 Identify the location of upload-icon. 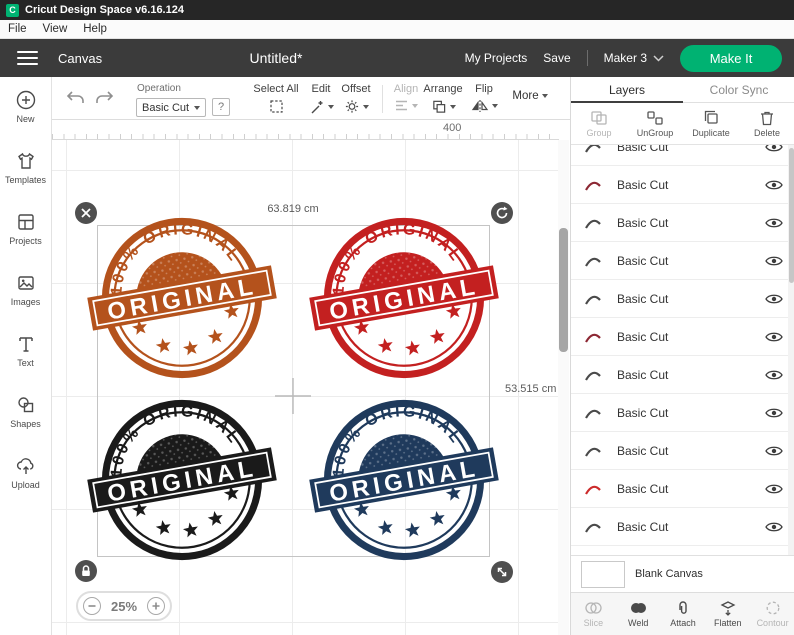
(24, 466).